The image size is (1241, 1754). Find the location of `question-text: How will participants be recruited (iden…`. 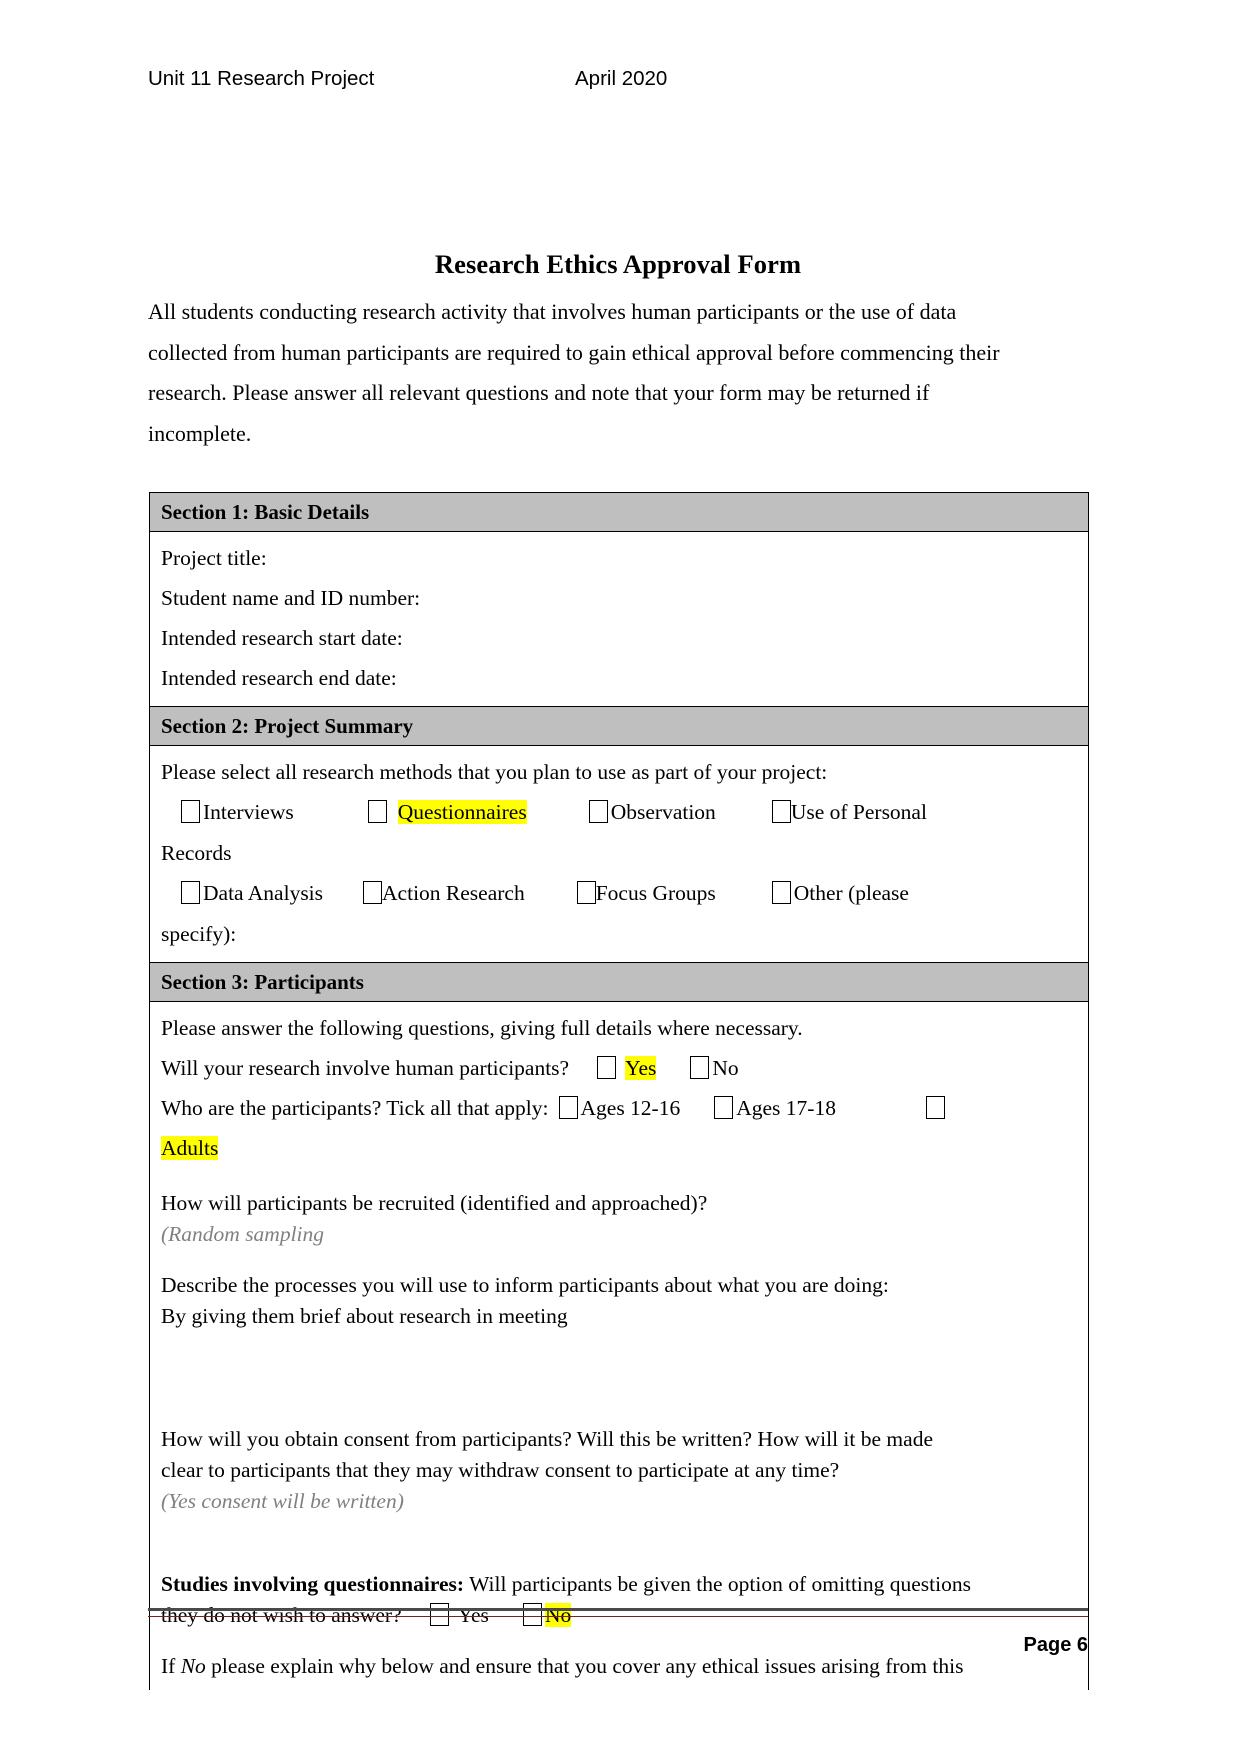

question-text: How will participants be recruited (iden… is located at coordinates (434, 1203).